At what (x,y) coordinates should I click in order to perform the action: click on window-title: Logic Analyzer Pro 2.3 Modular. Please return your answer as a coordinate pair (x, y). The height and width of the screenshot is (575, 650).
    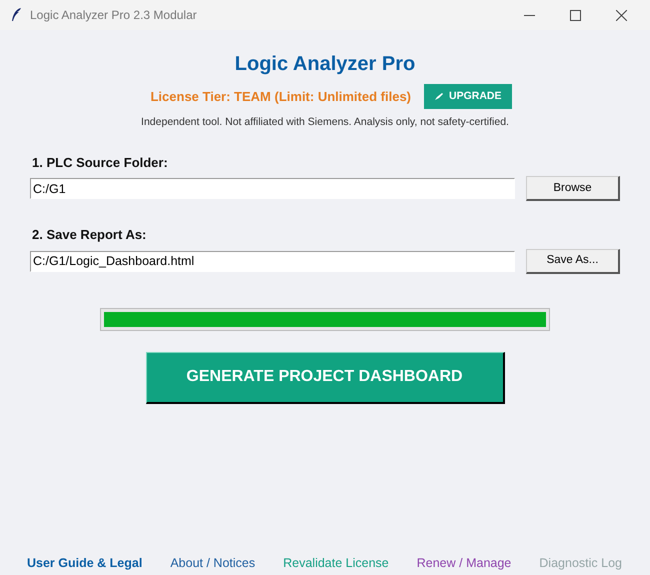
    Looking at the image, I should click on (113, 15).